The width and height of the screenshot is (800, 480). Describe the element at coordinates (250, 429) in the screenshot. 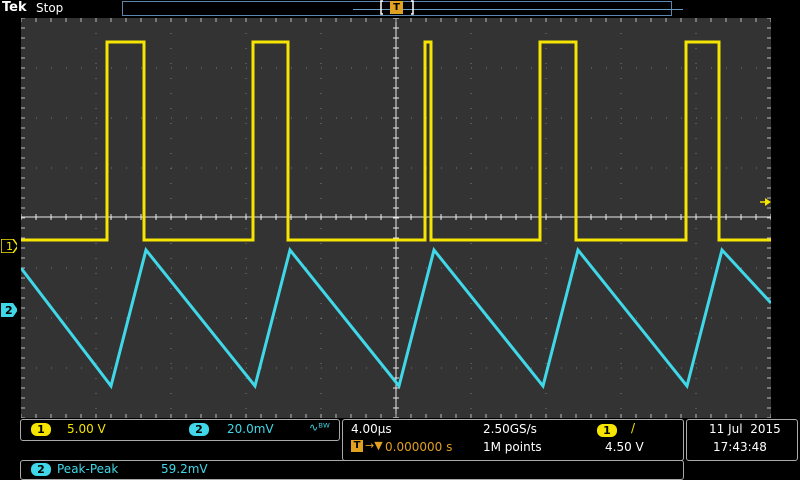

I see `ch2-scale: 20.0mV` at that location.